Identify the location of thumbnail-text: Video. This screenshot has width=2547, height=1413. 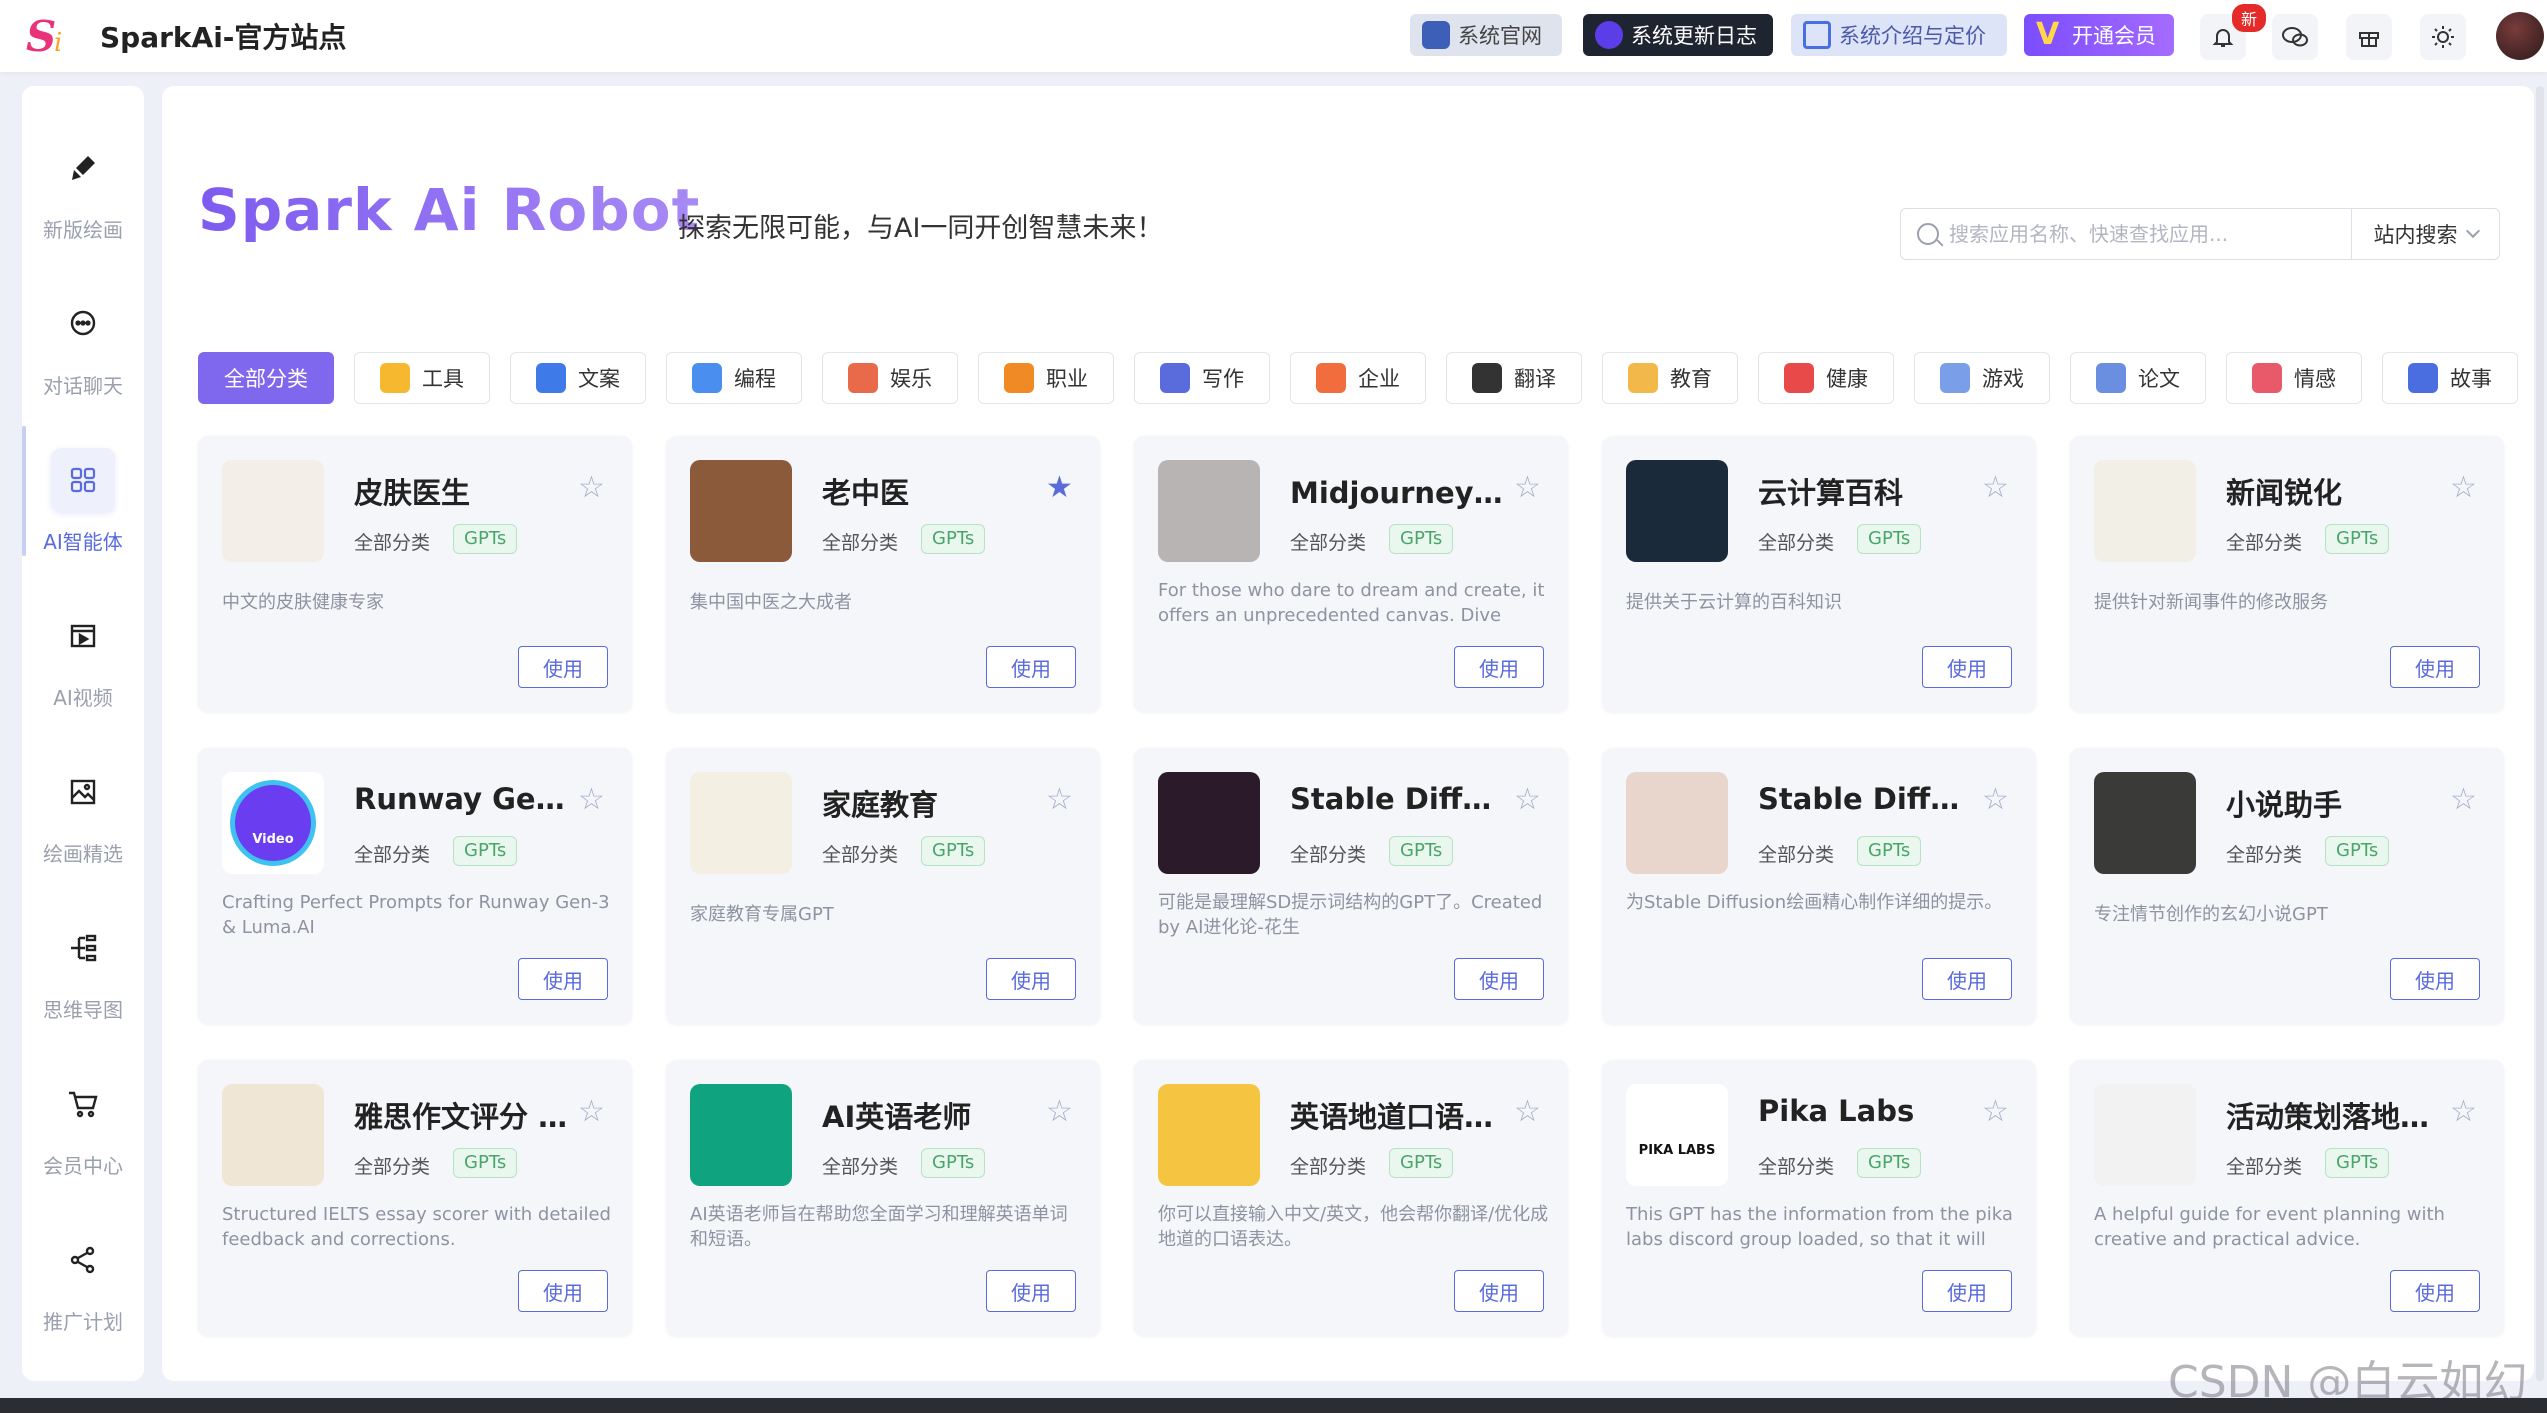
(273, 823).